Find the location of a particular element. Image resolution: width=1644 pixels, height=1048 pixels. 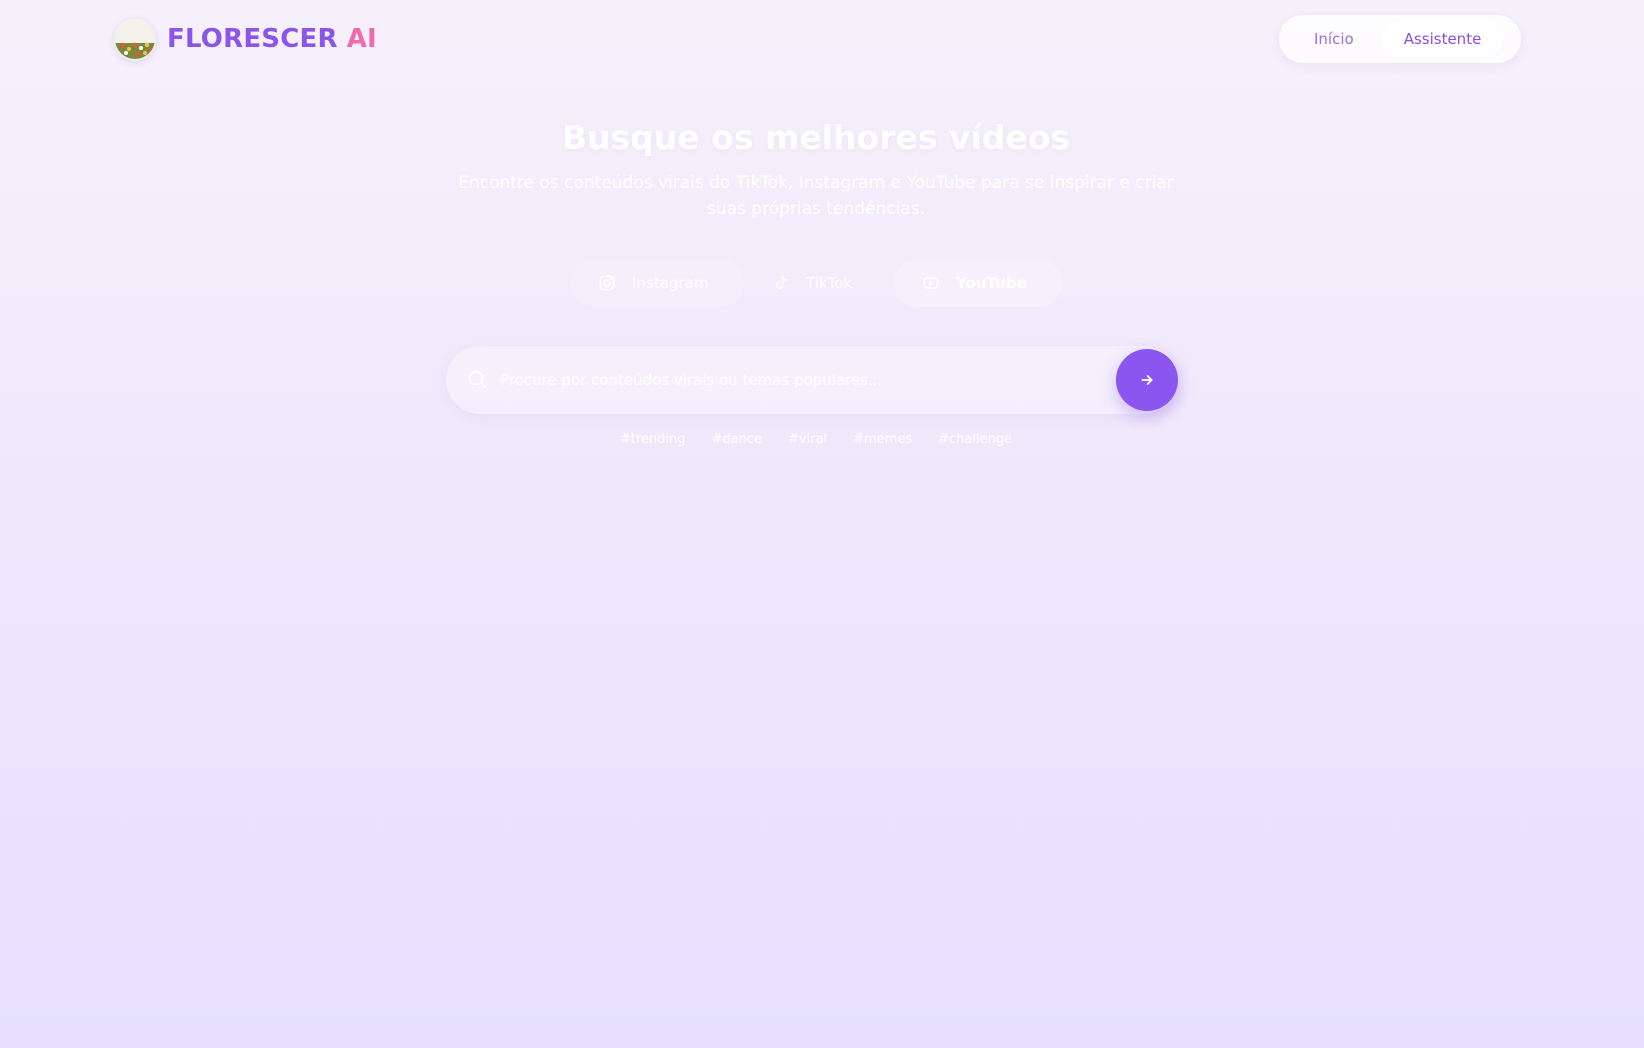

search-input is located at coordinates (800, 380).